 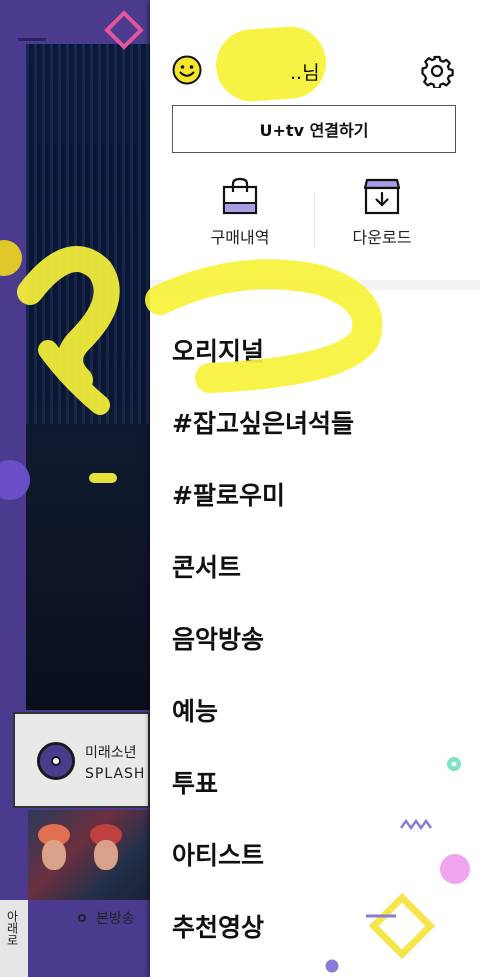 What do you see at coordinates (263, 510) in the screenshot?
I see `menu-item-follow-me: #팔로우미` at bounding box center [263, 510].